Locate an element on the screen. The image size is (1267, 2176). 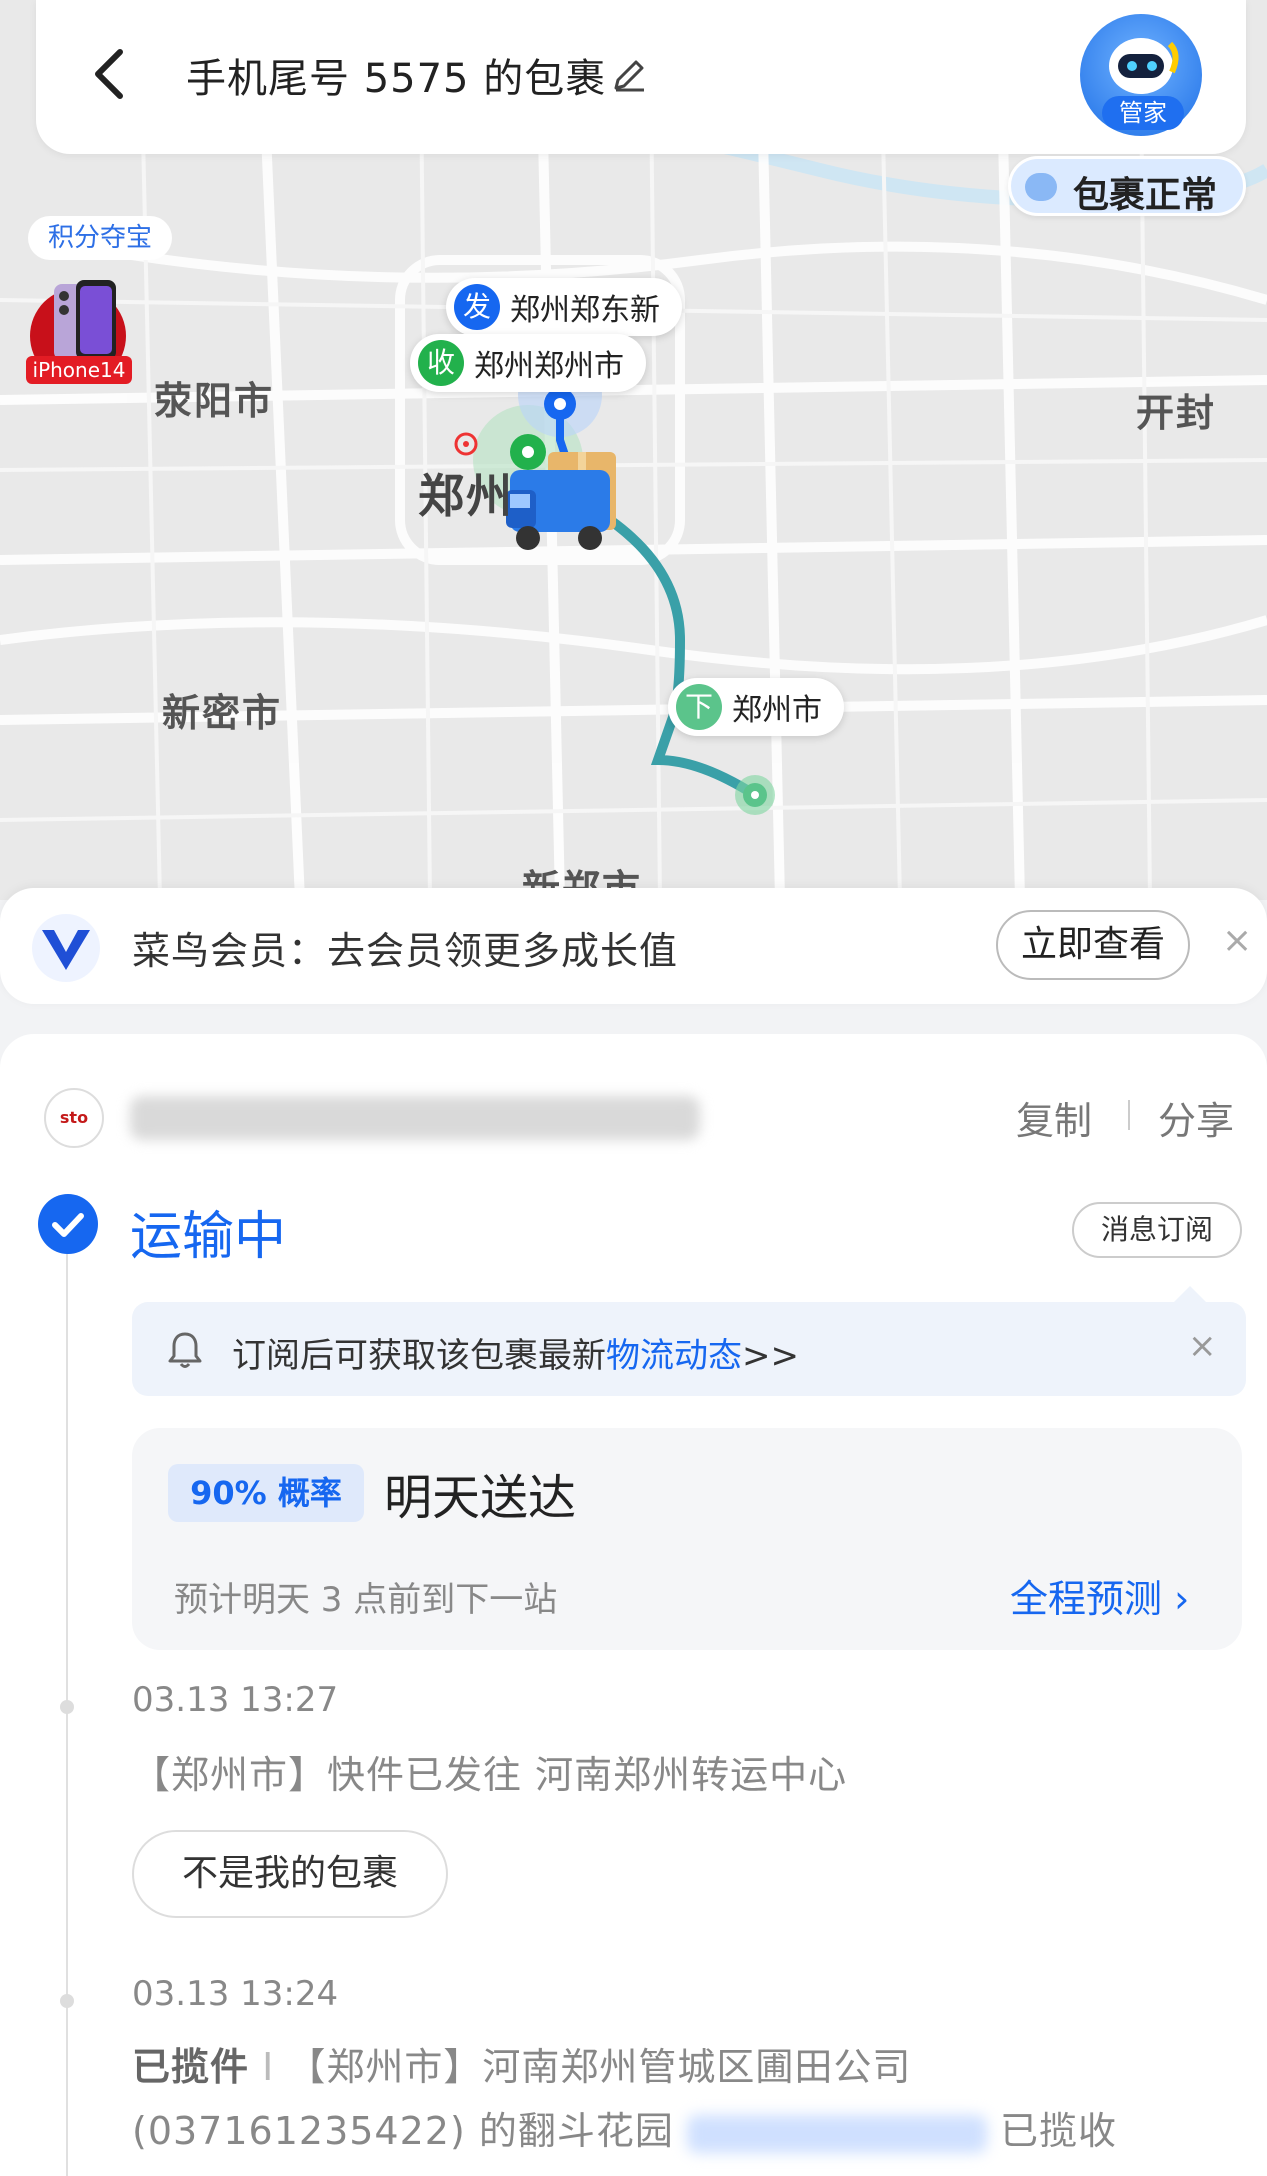
subscribe-notice: 订阅后可获取该包裹最新物流动态>> × is located at coordinates (689, 1341).